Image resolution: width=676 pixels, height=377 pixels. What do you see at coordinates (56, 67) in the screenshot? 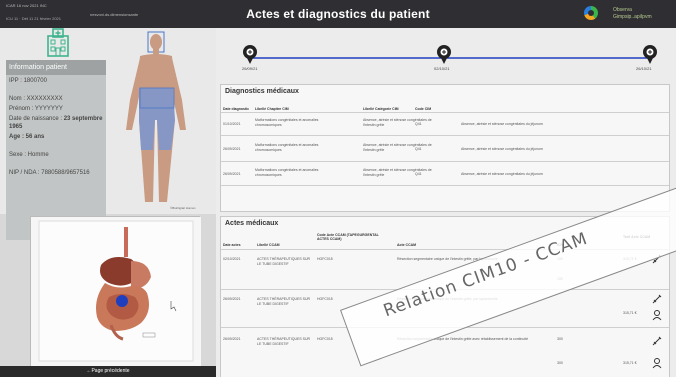
I see `patient-info-header: Information patient` at bounding box center [56, 67].